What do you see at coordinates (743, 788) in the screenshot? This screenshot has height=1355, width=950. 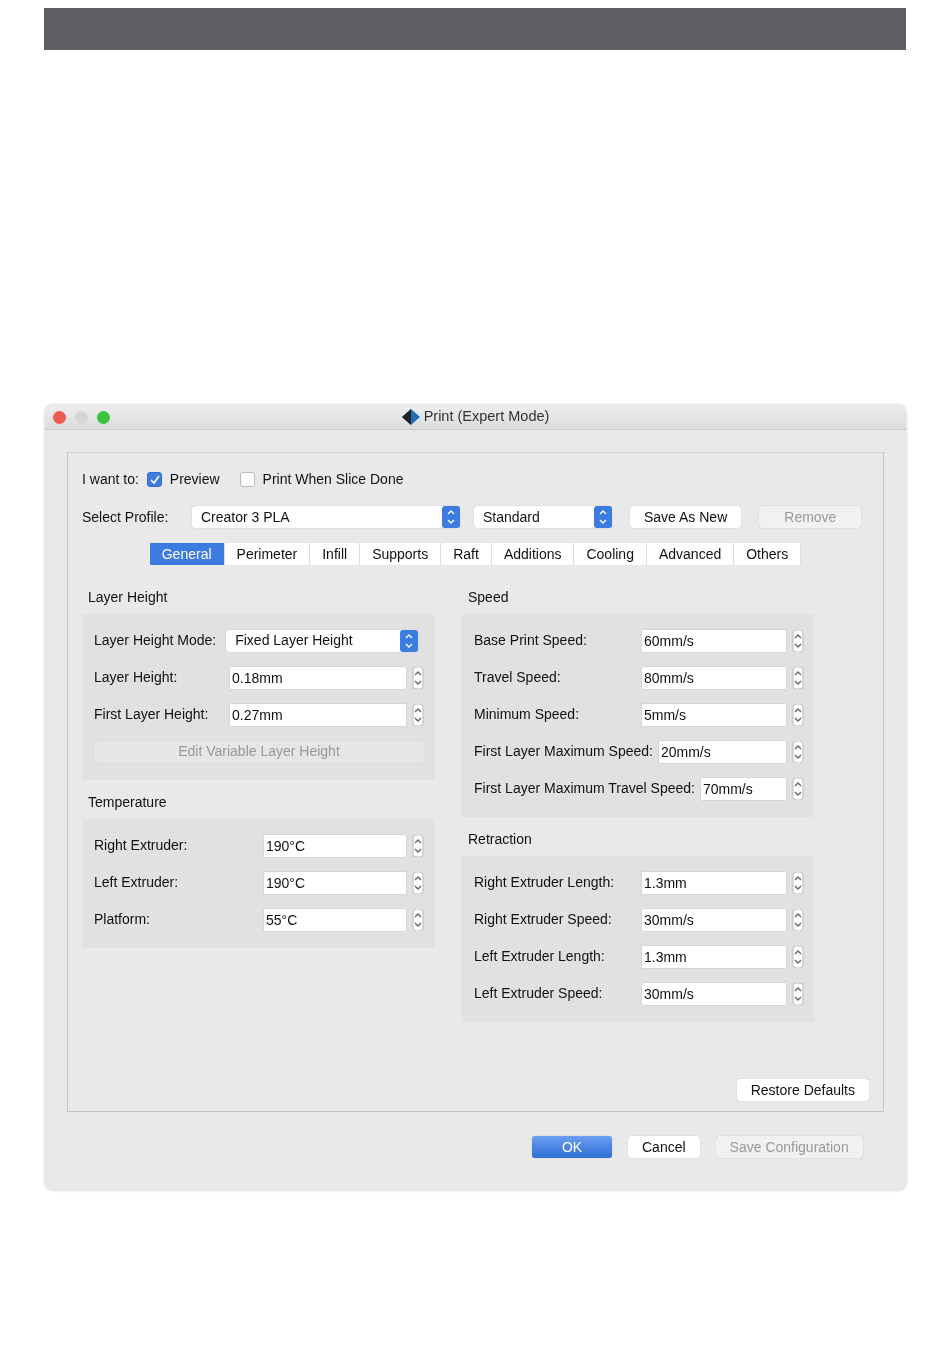 I see `text-field: 70mm/s` at bounding box center [743, 788].